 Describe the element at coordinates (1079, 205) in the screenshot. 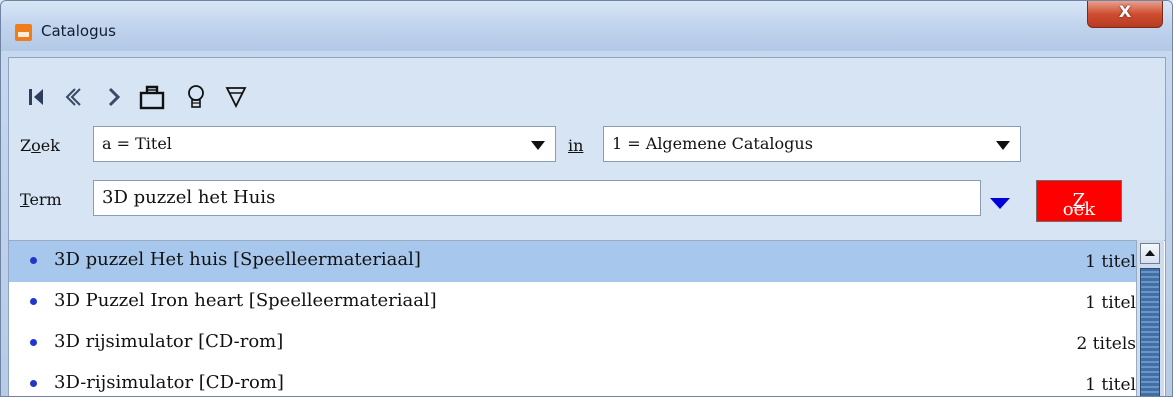

I see `zoek-button-label: Zoek` at that location.